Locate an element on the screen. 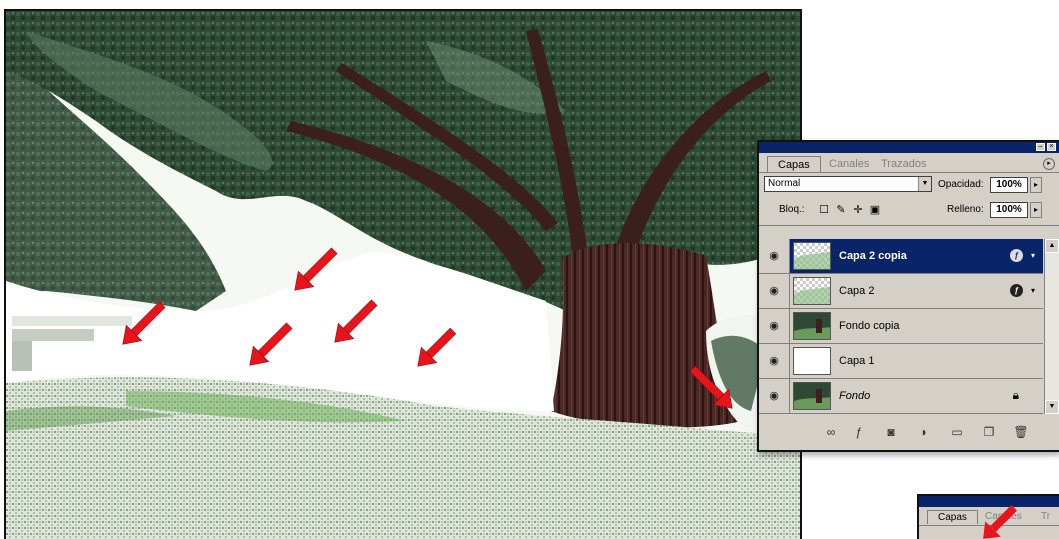 The width and height of the screenshot is (1059, 539). lock-row: Bloq.: ☐ ✎ ✛ ▣ Relleno: 100% ▸ is located at coordinates (909, 211).